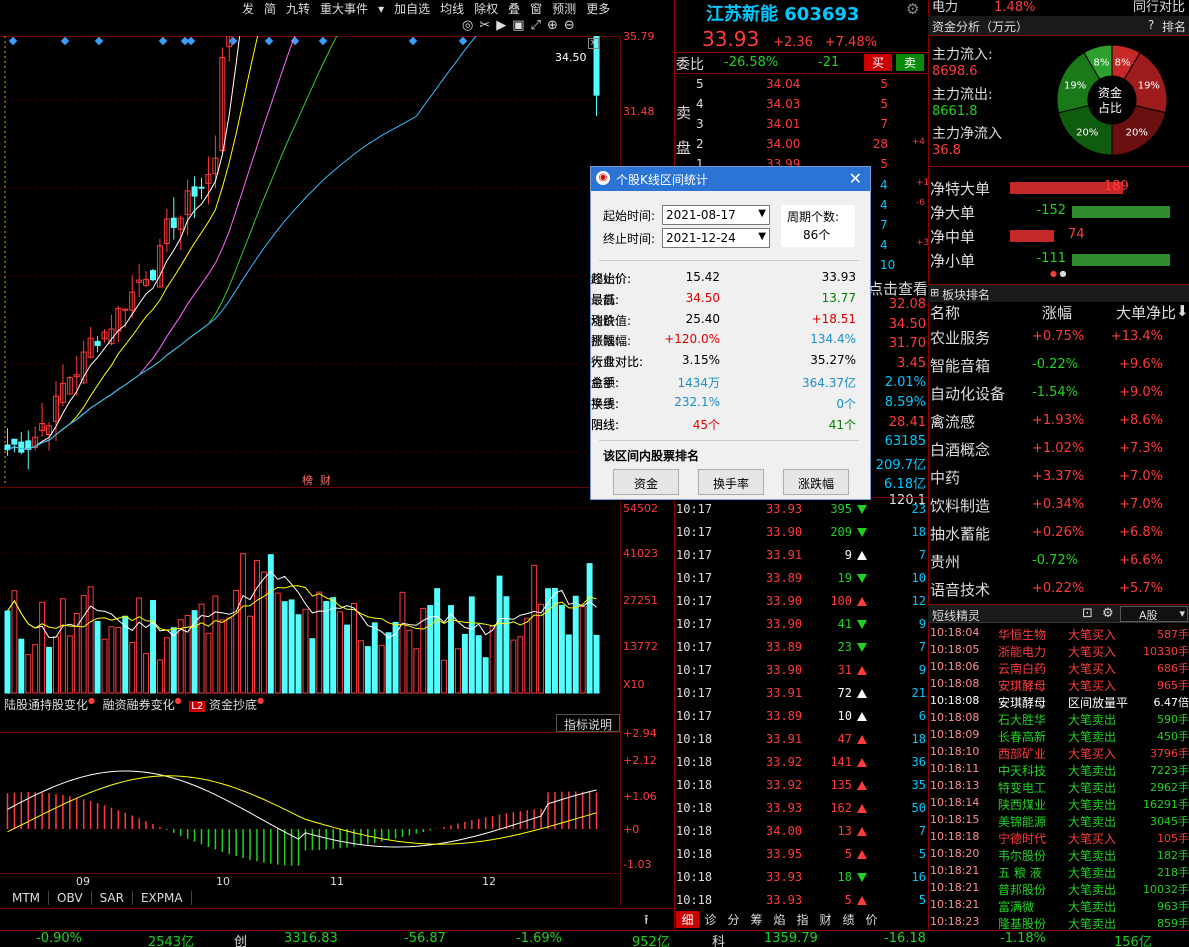 This screenshot has width=1189, height=947. Describe the element at coordinates (1057, 312) in the screenshot. I see `col-chg: 涨幅` at that location.